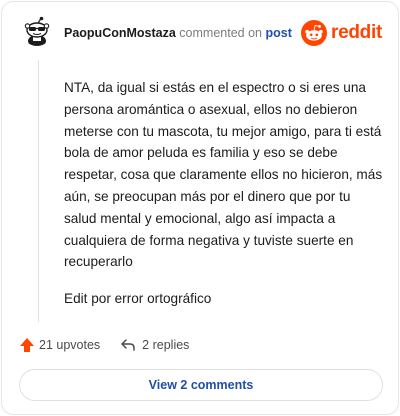 The image size is (400, 416). What do you see at coordinates (220, 33) in the screenshot?
I see `action-text: commented on` at bounding box center [220, 33].